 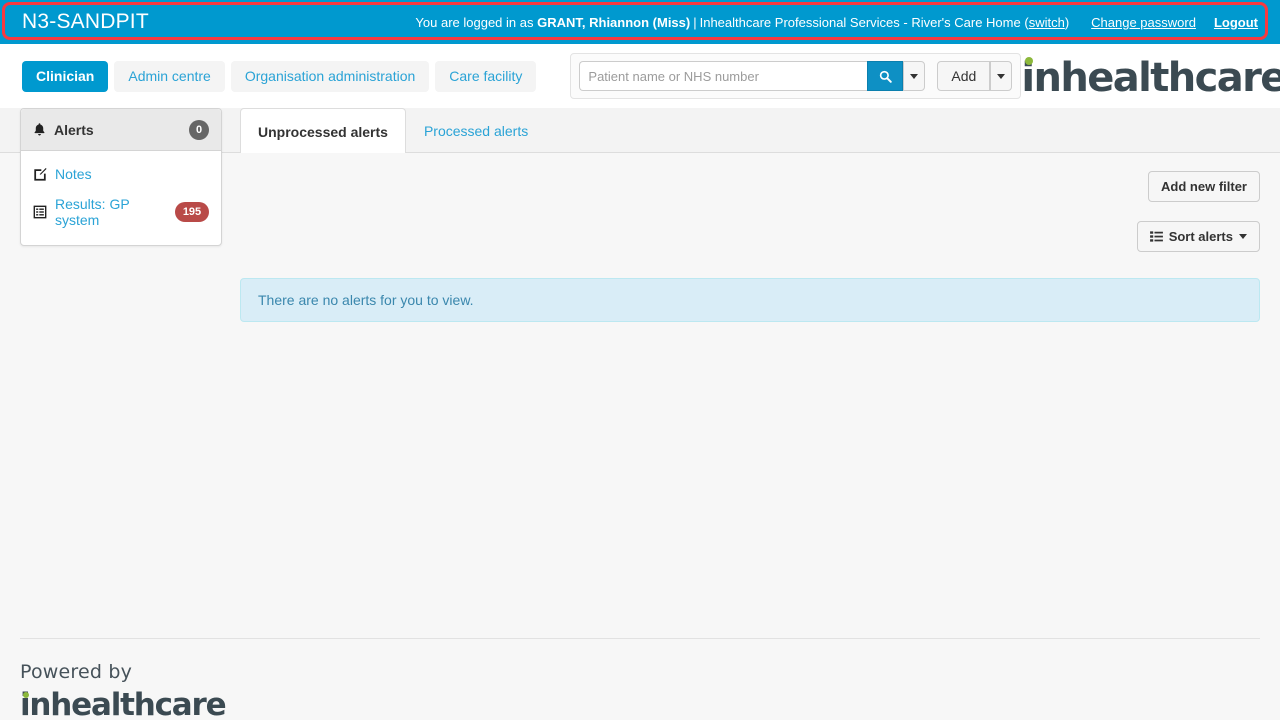 I want to click on change-password-link: Change password, so click(x=1143, y=22).